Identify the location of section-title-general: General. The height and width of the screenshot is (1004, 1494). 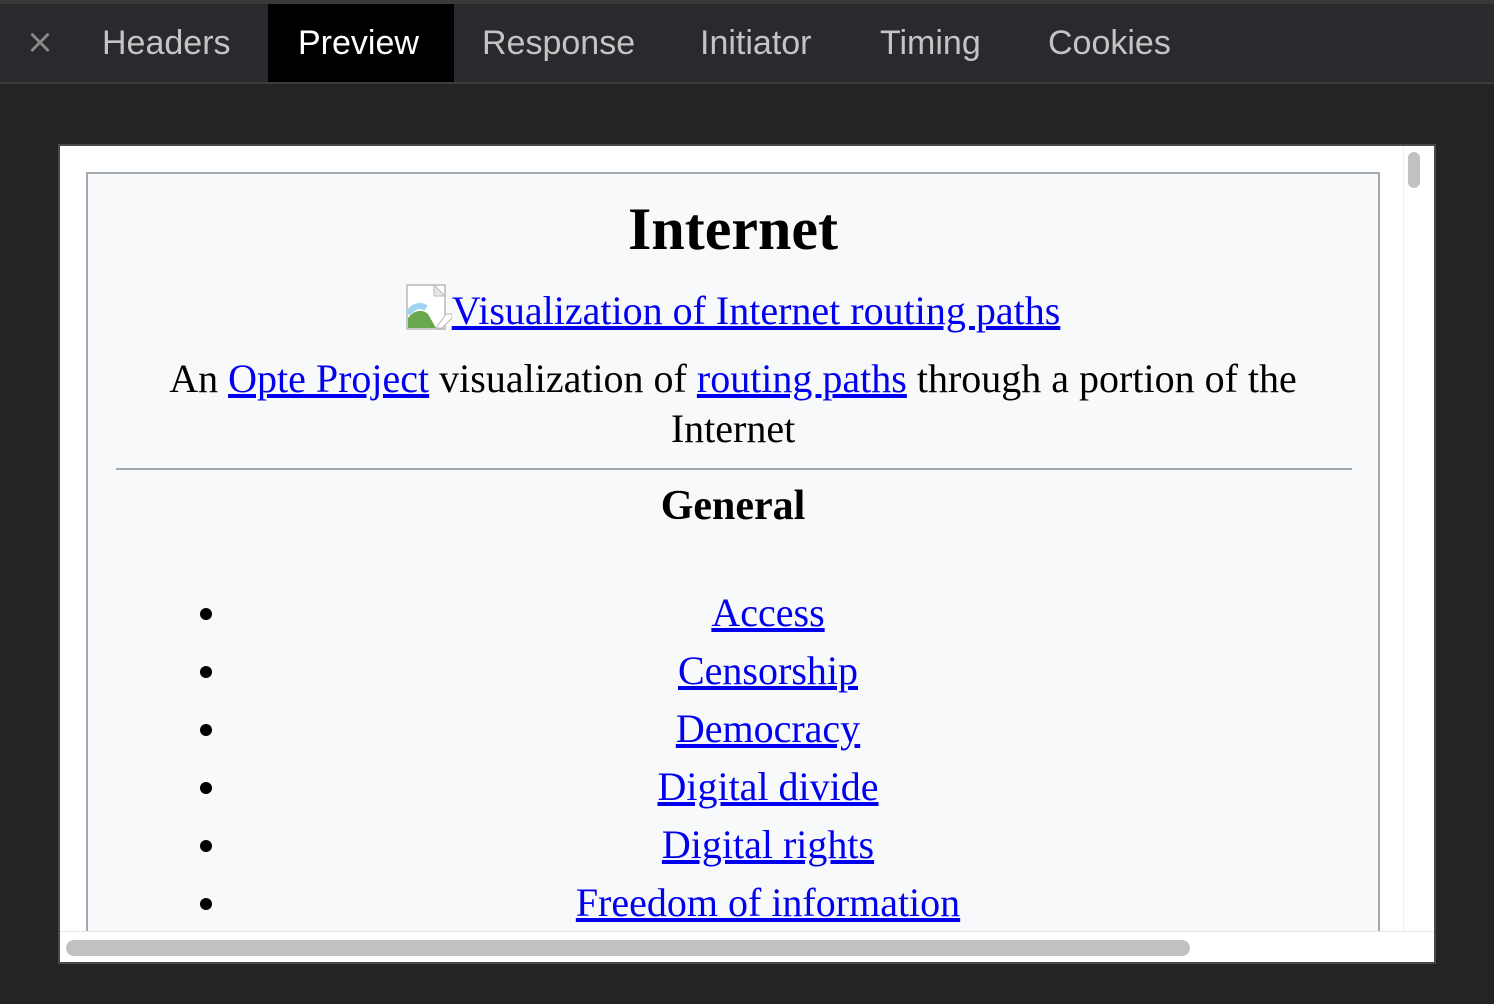
(733, 506).